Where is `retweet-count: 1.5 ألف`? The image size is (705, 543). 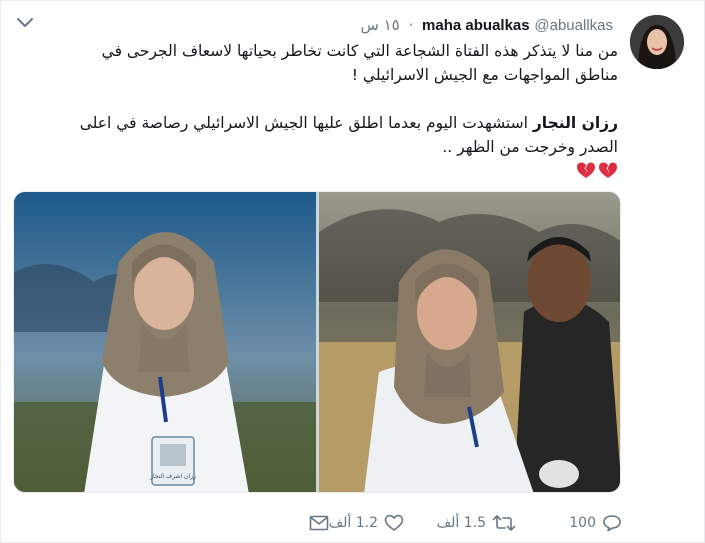
retweet-count: 1.5 ألف is located at coordinates (461, 523).